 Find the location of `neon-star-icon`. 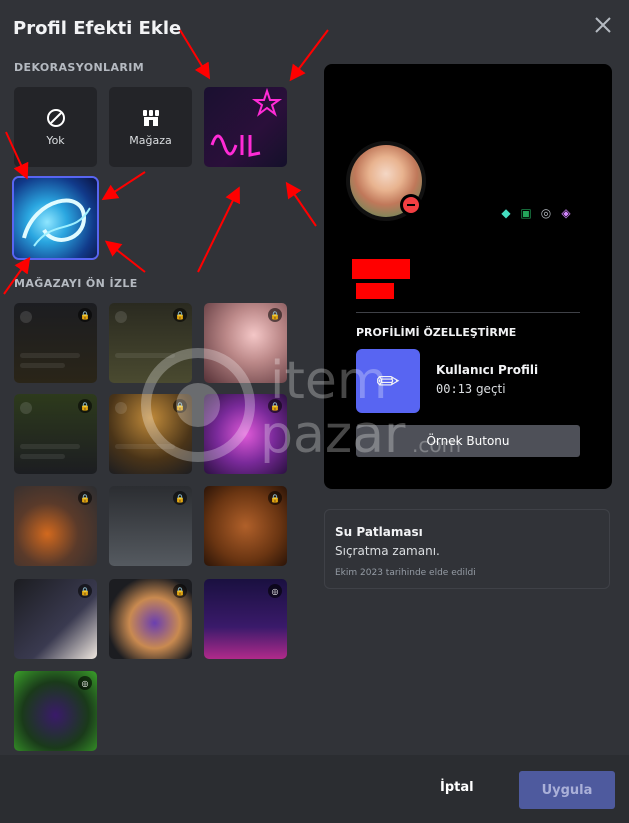

neon-star-icon is located at coordinates (246, 122).